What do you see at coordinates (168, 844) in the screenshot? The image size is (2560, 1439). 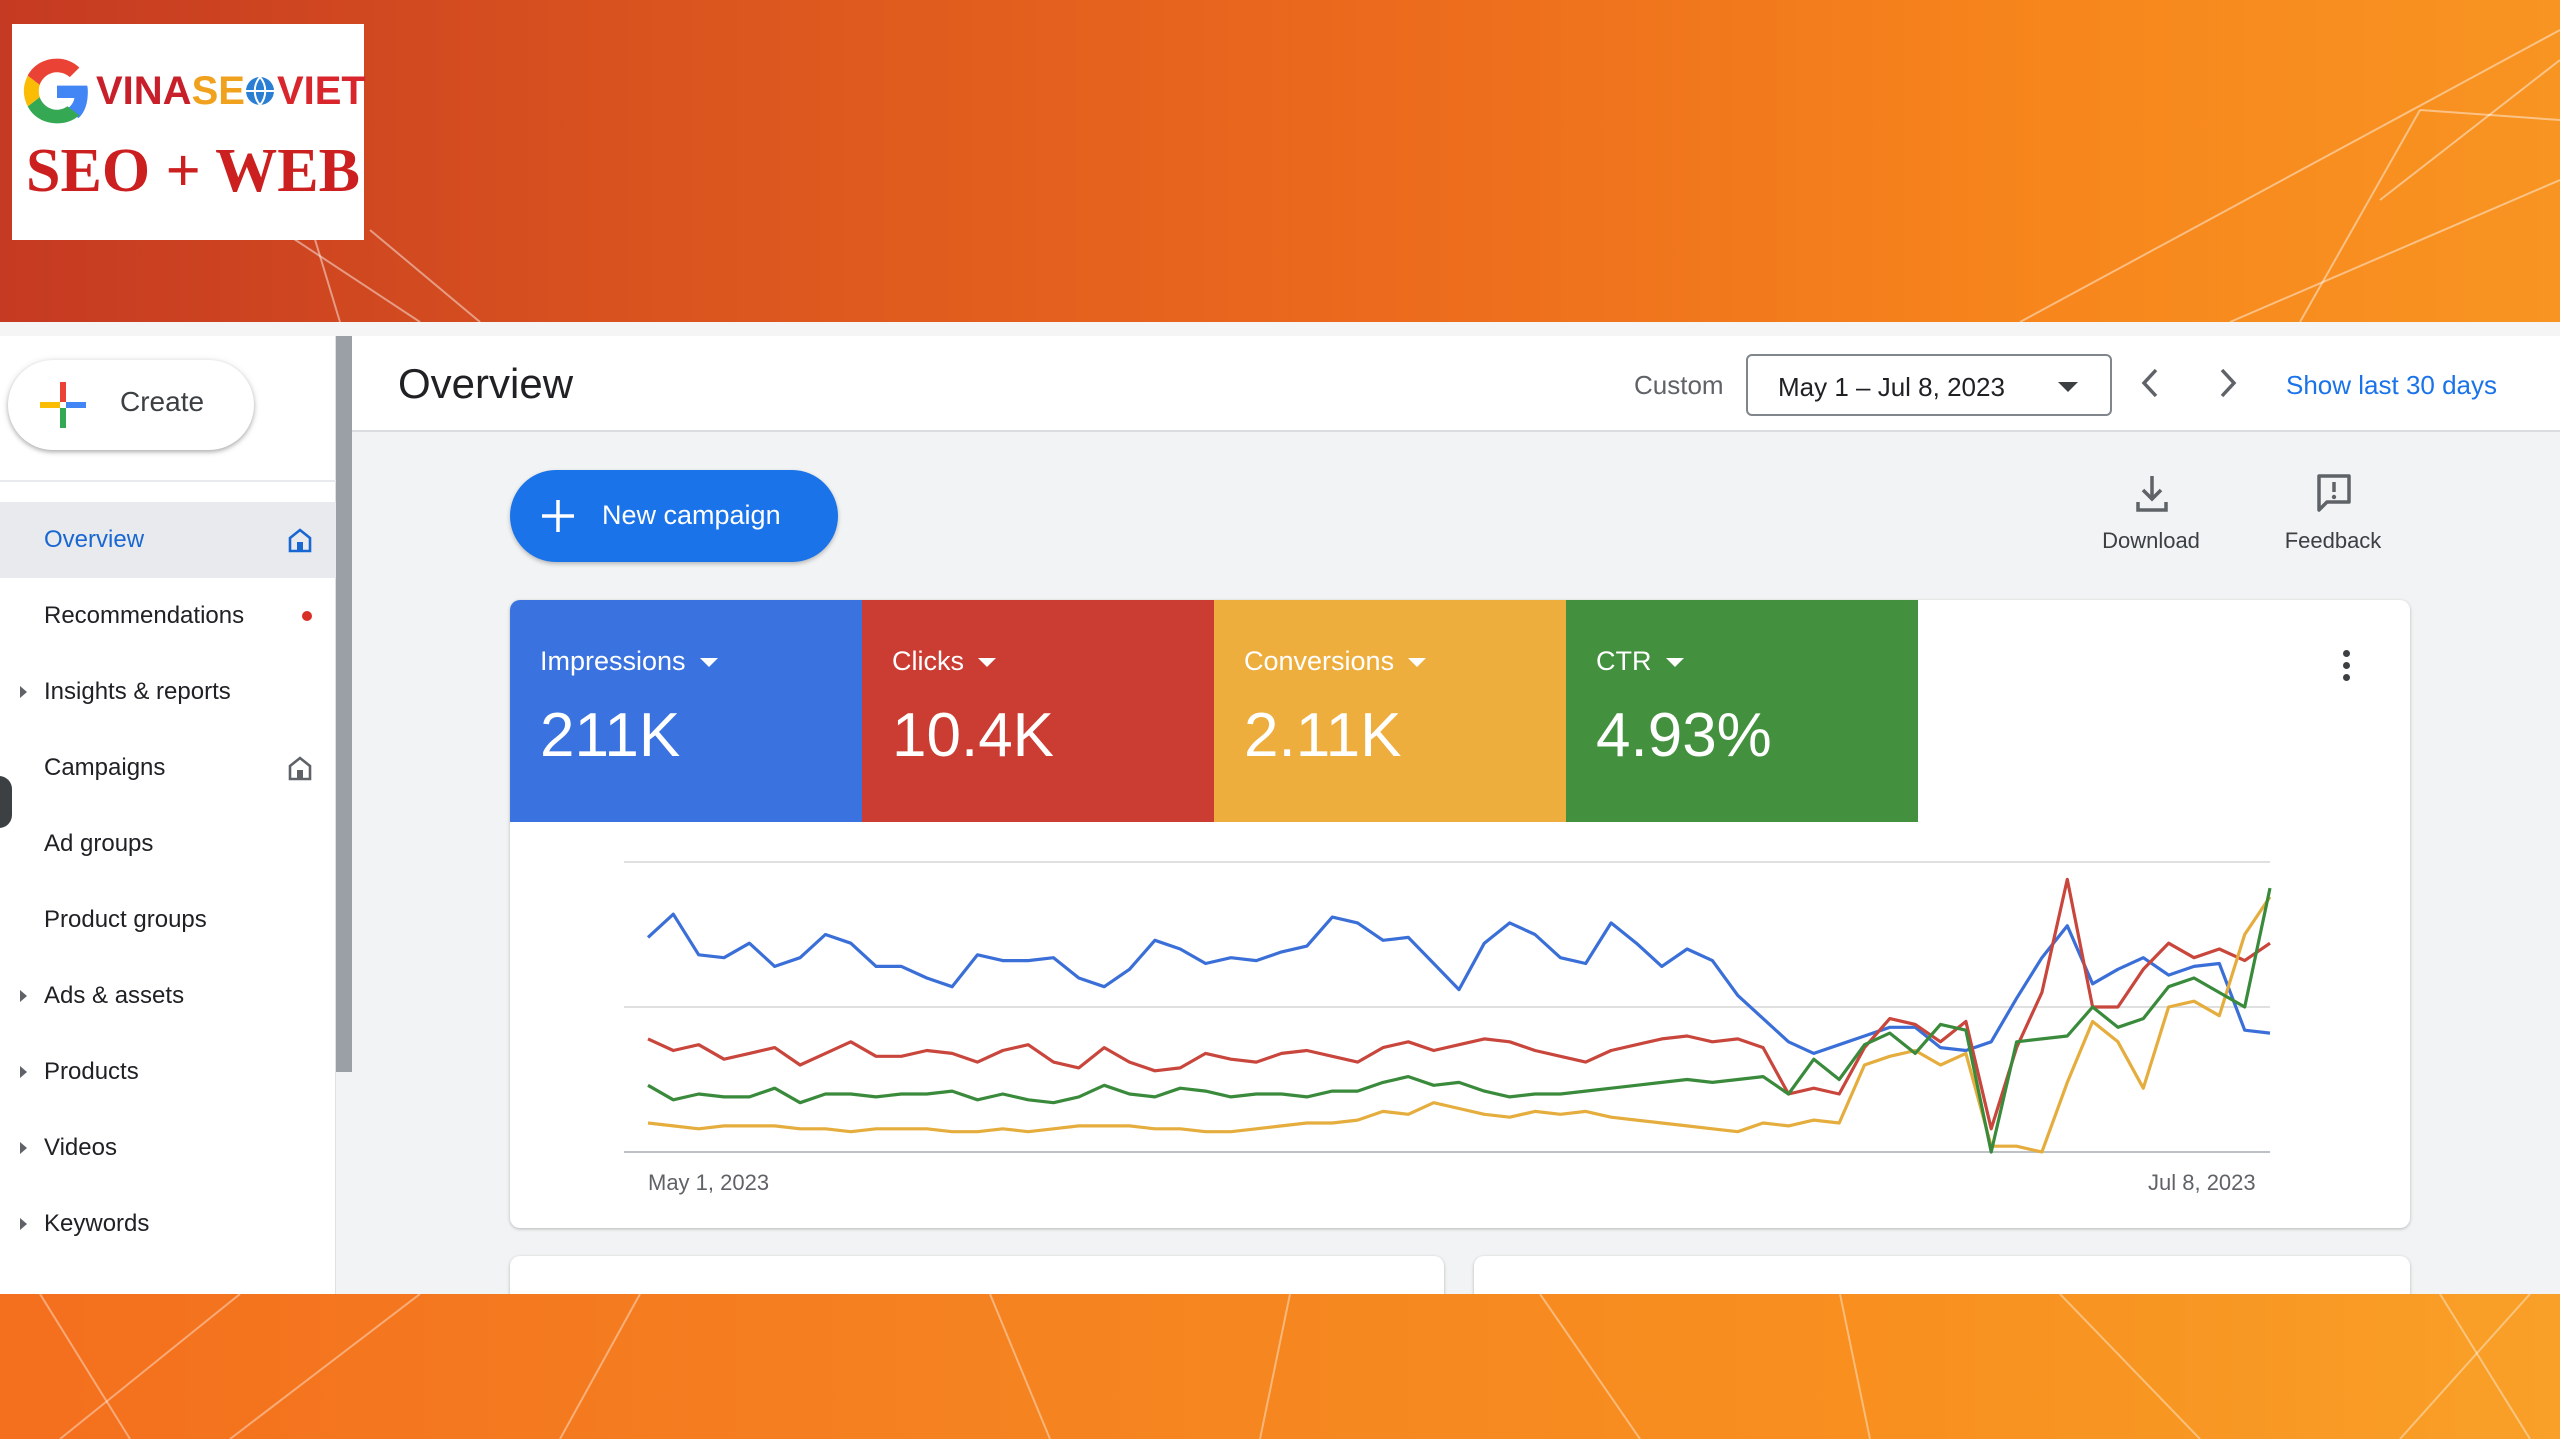 I see `sidebar-item-ad-groups: Ad groups` at bounding box center [168, 844].